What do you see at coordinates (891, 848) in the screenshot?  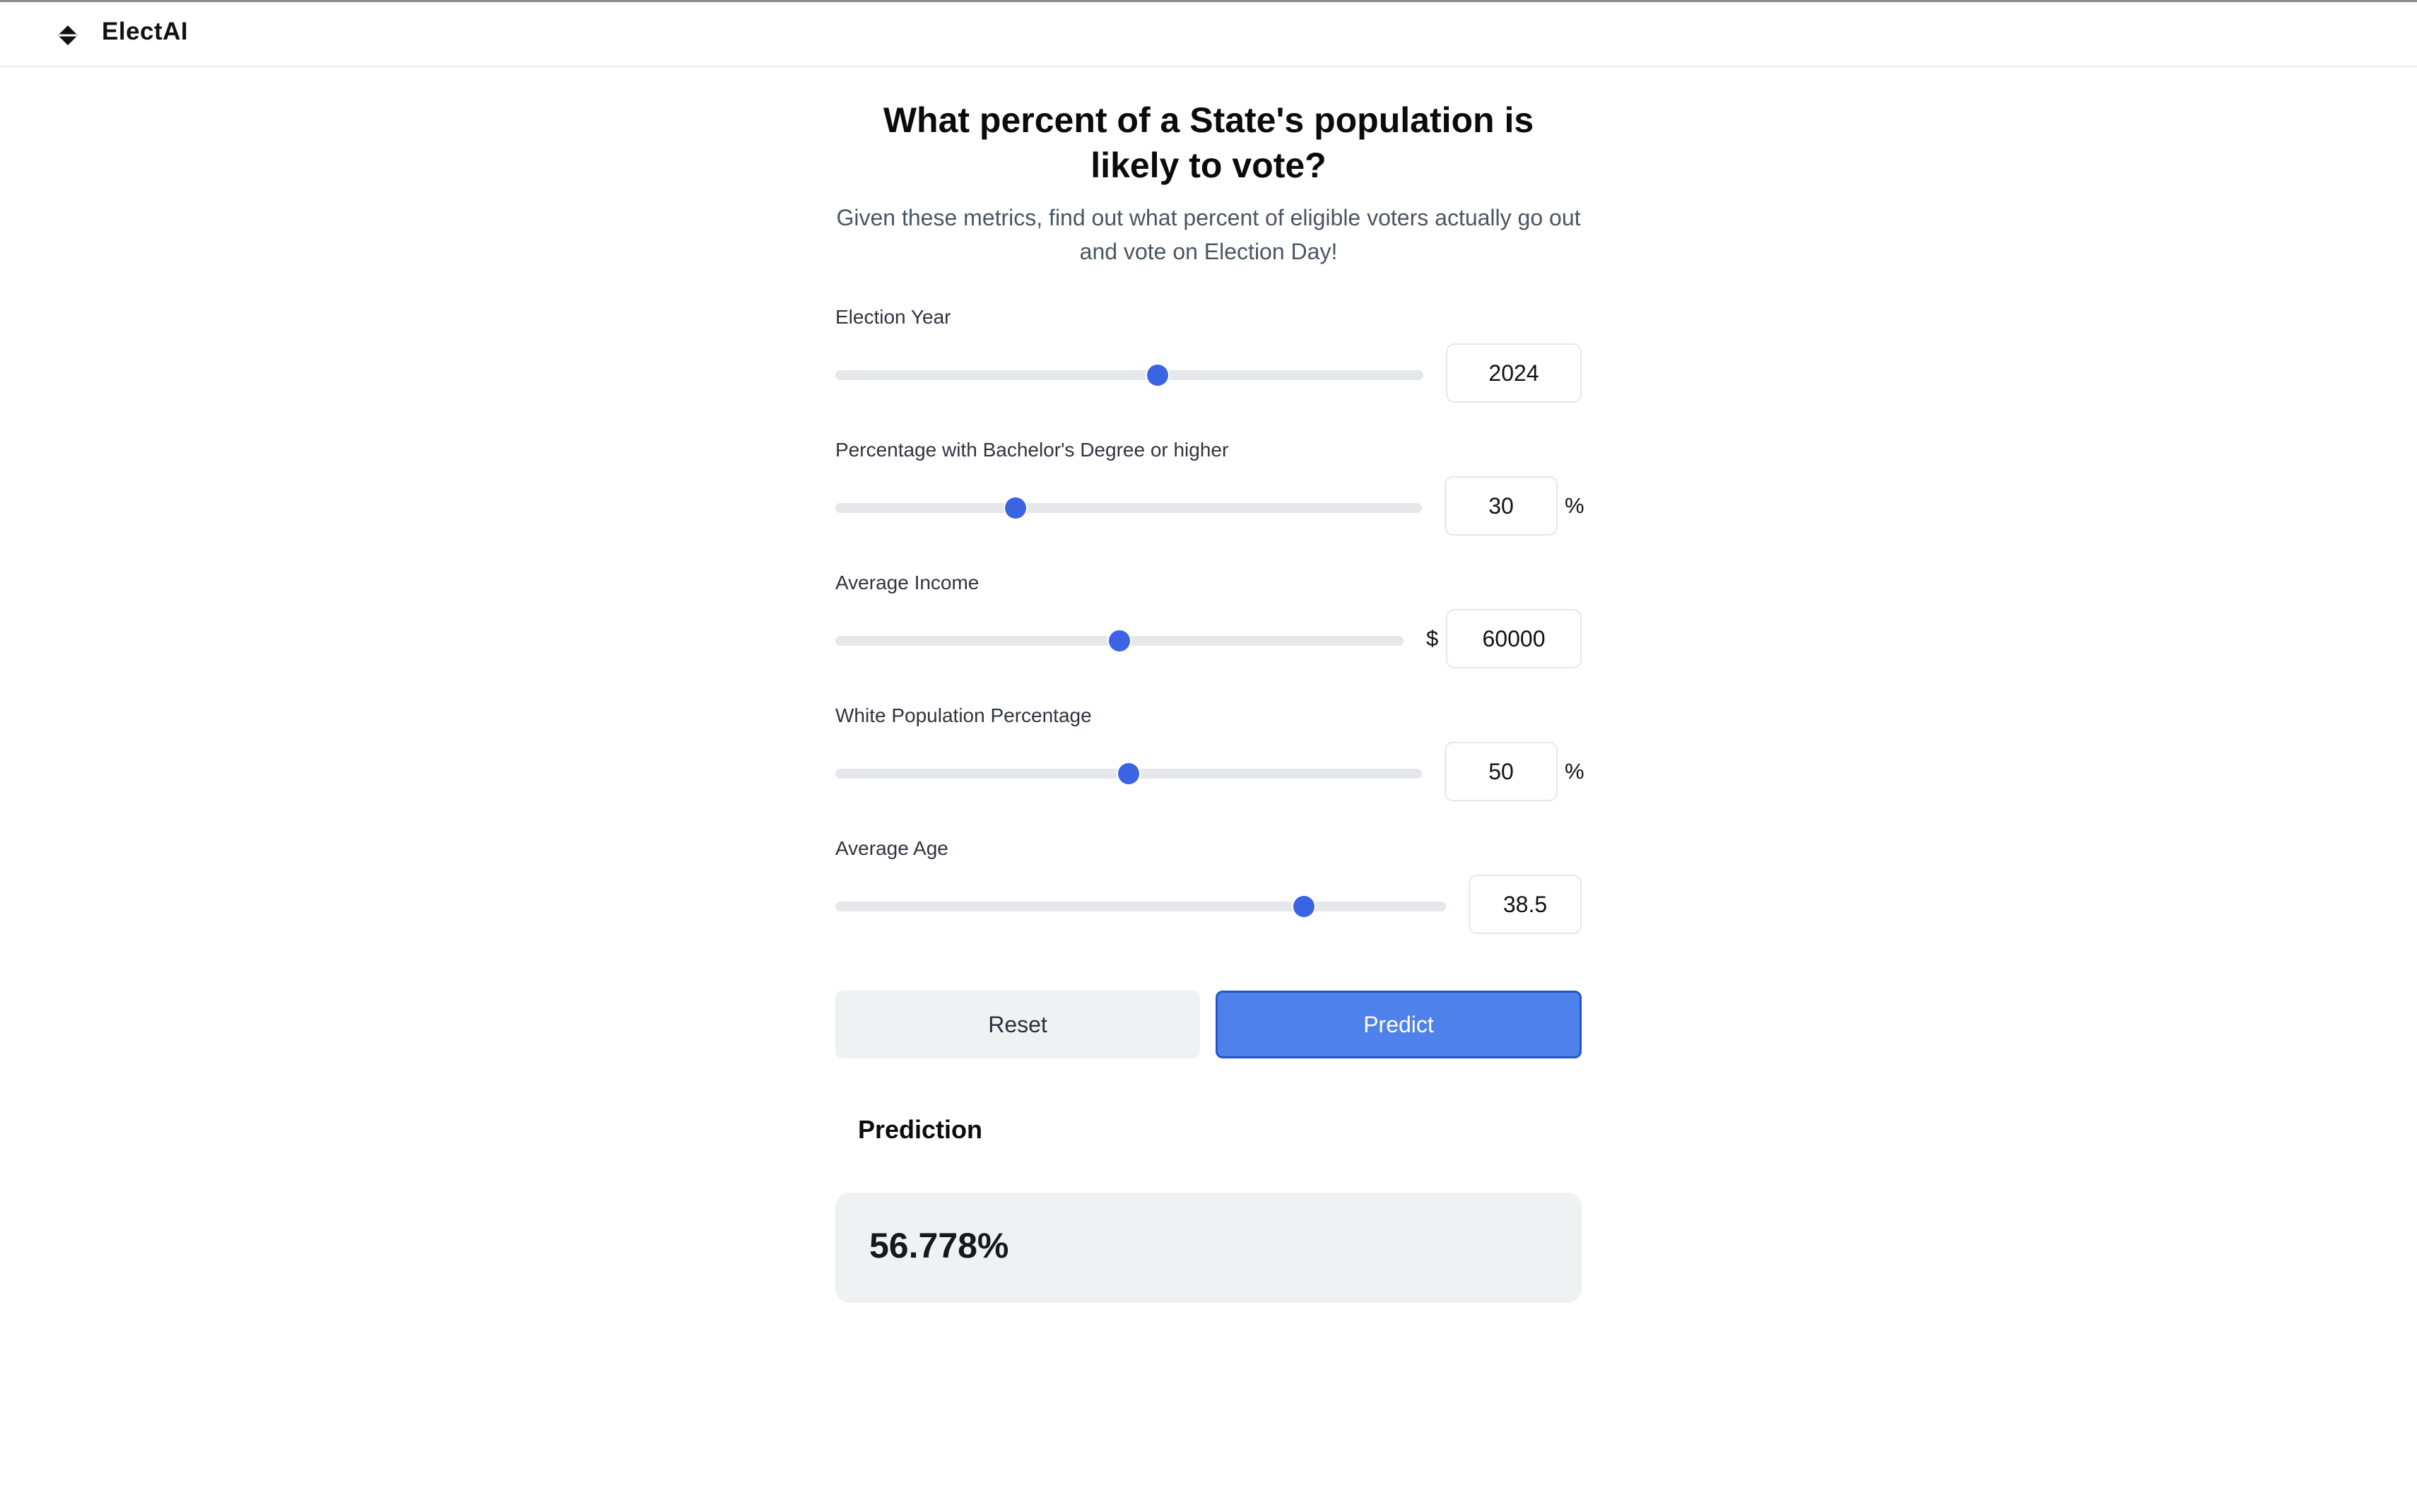 I see `field-label: Average Age` at bounding box center [891, 848].